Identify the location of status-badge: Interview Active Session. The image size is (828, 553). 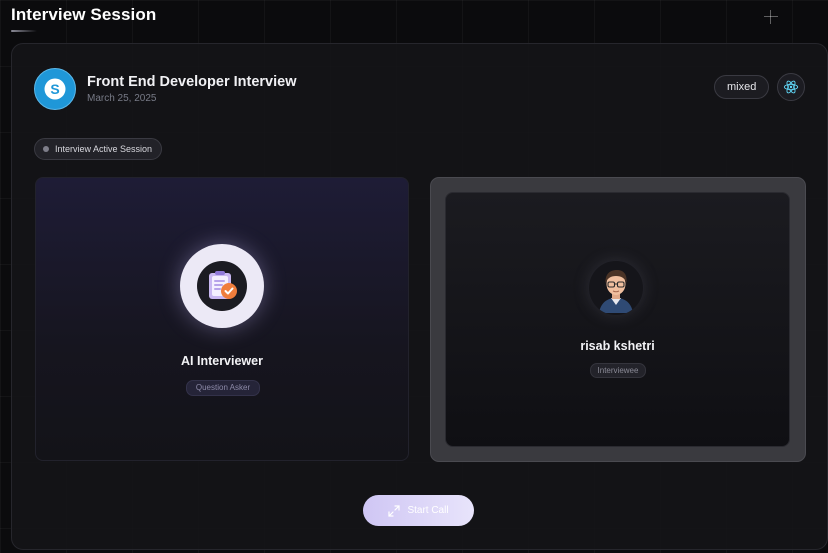
(98, 149).